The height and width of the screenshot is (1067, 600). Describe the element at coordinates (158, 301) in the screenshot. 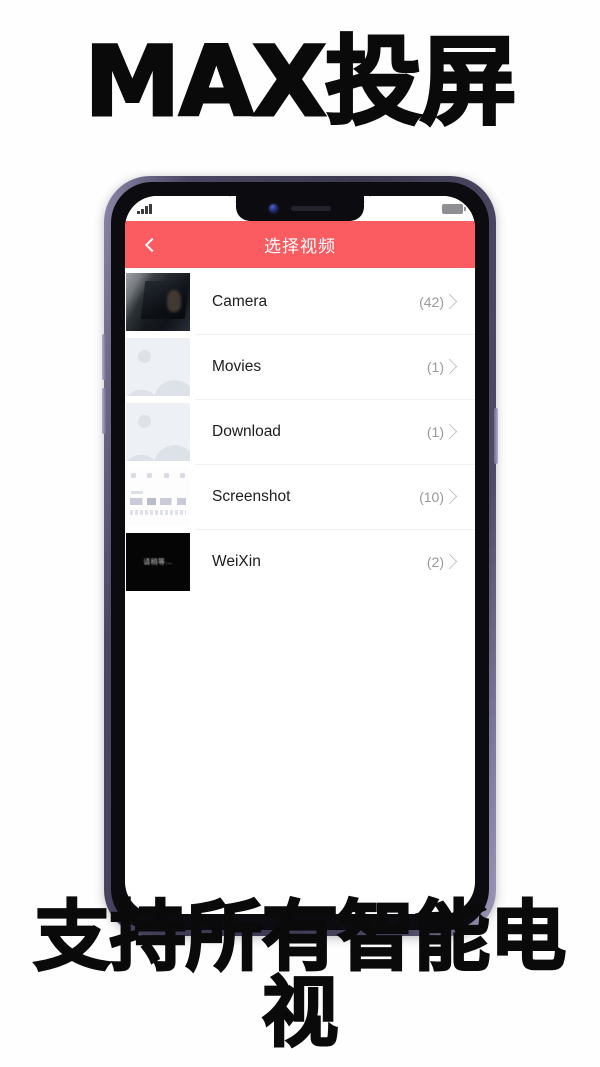

I see `car-photo-thumbnail` at that location.